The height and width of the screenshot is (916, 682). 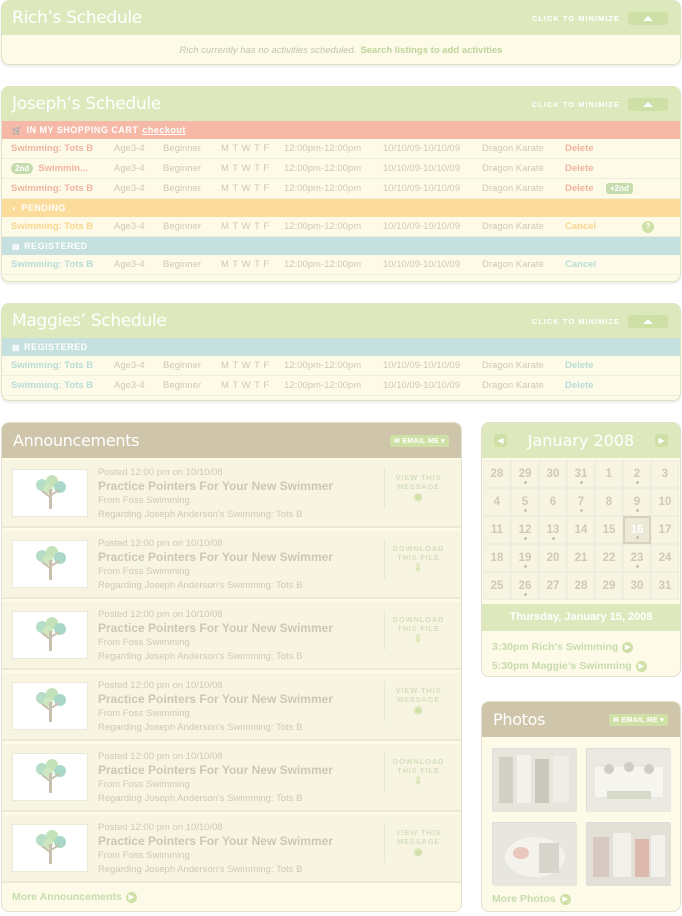 What do you see at coordinates (619, 188) in the screenshot?
I see `add-second-choice-button: +2nd` at bounding box center [619, 188].